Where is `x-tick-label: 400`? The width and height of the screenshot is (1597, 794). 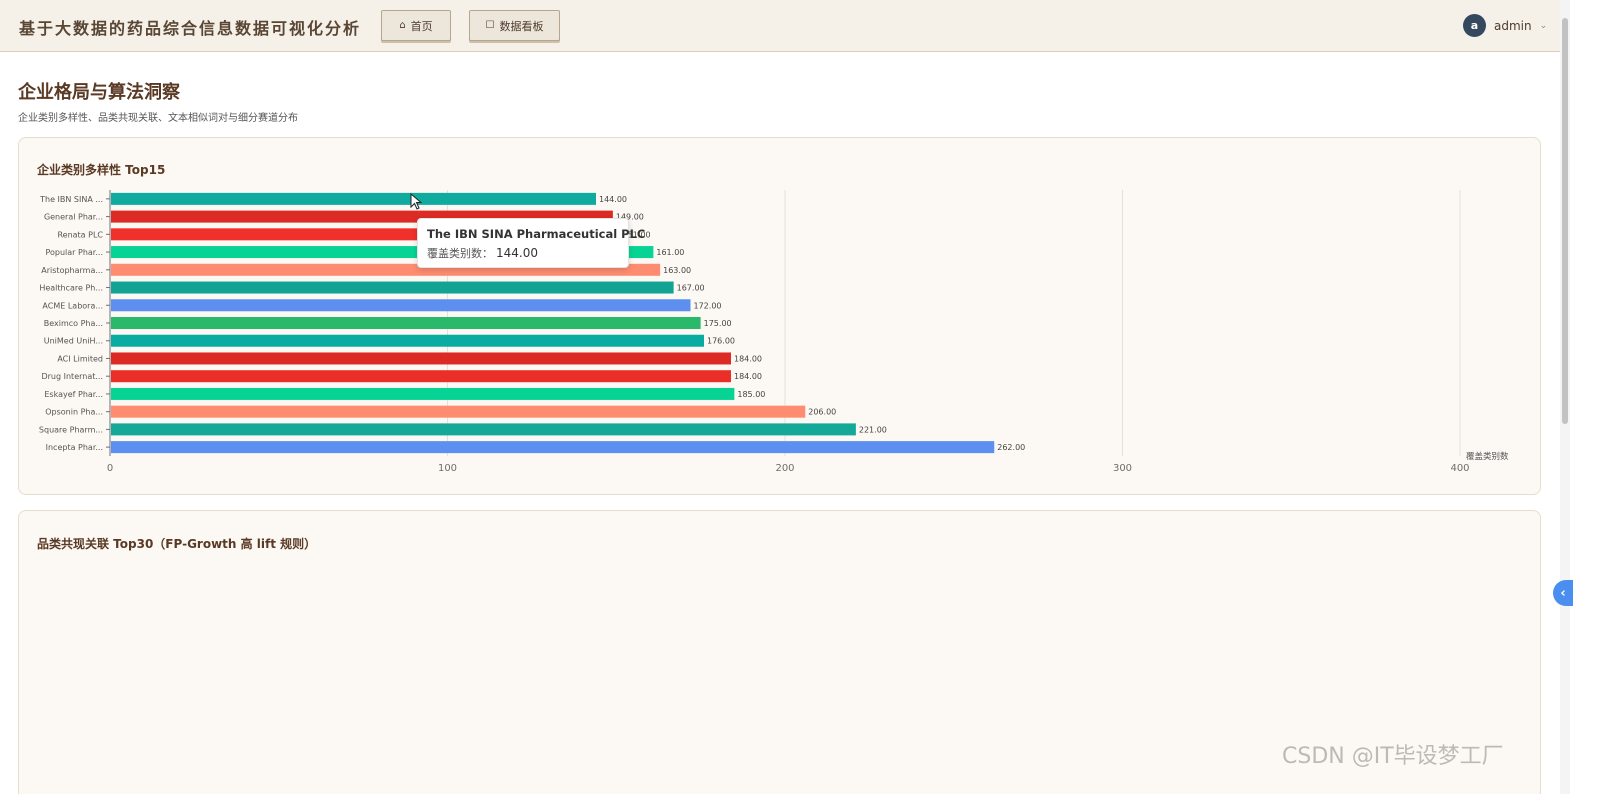 x-tick-label: 400 is located at coordinates (1459, 468).